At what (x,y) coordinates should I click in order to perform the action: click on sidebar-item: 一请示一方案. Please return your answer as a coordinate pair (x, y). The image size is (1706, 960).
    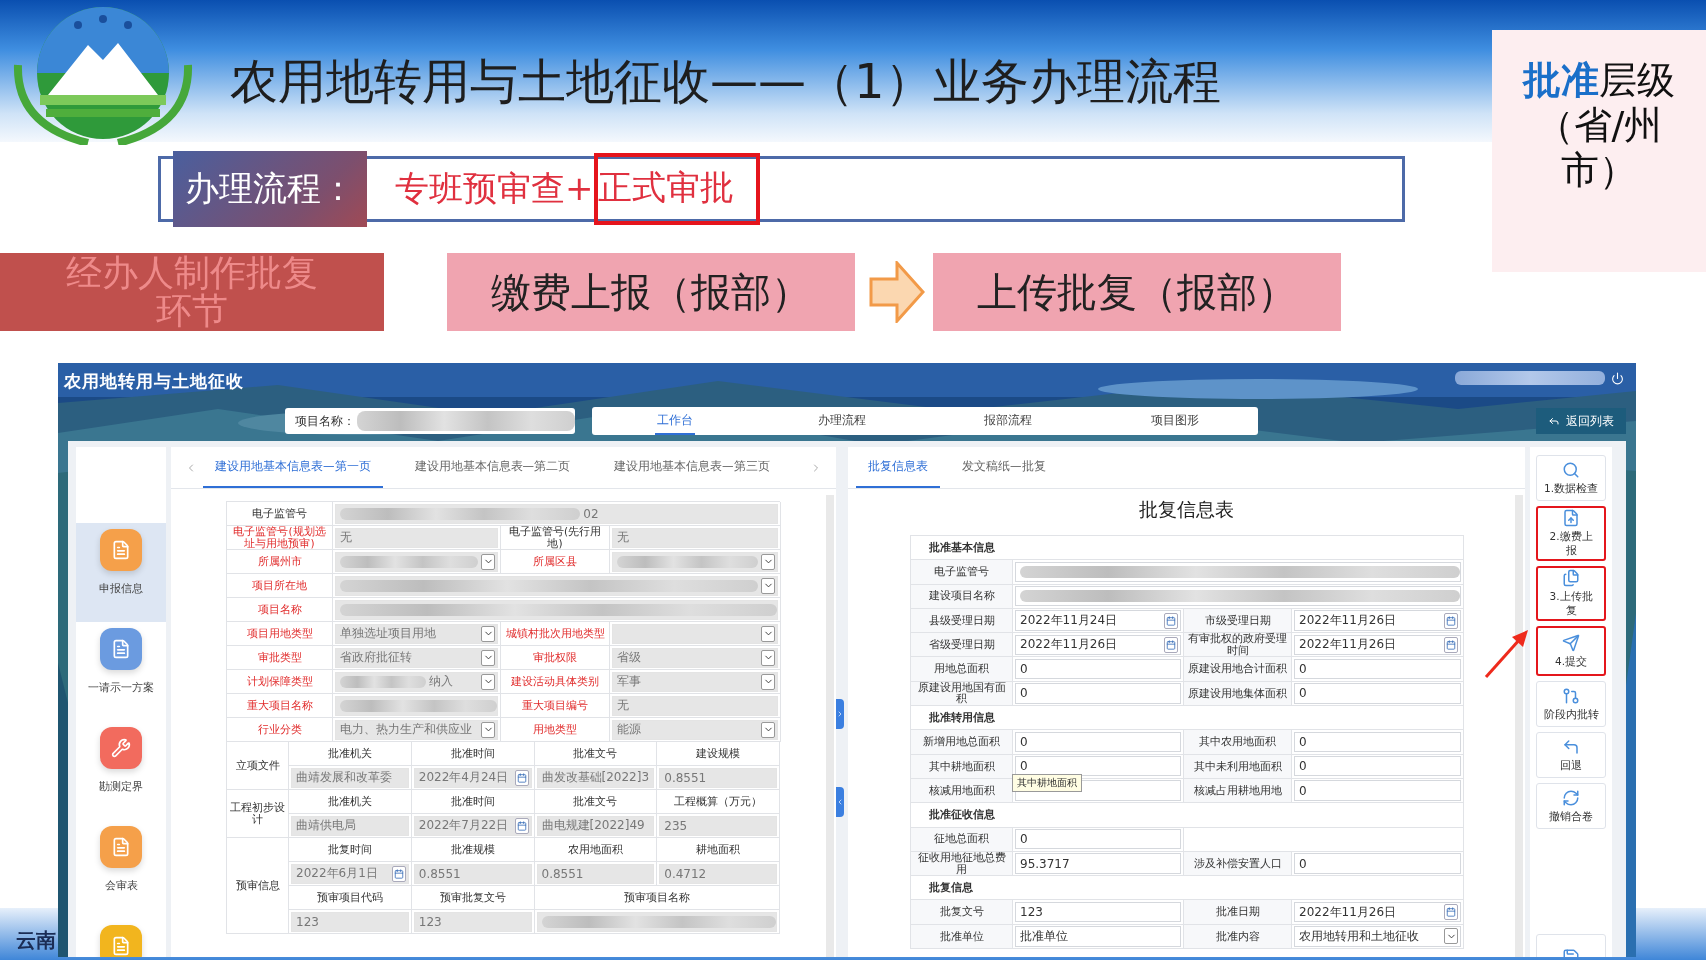
    Looking at the image, I should click on (121, 671).